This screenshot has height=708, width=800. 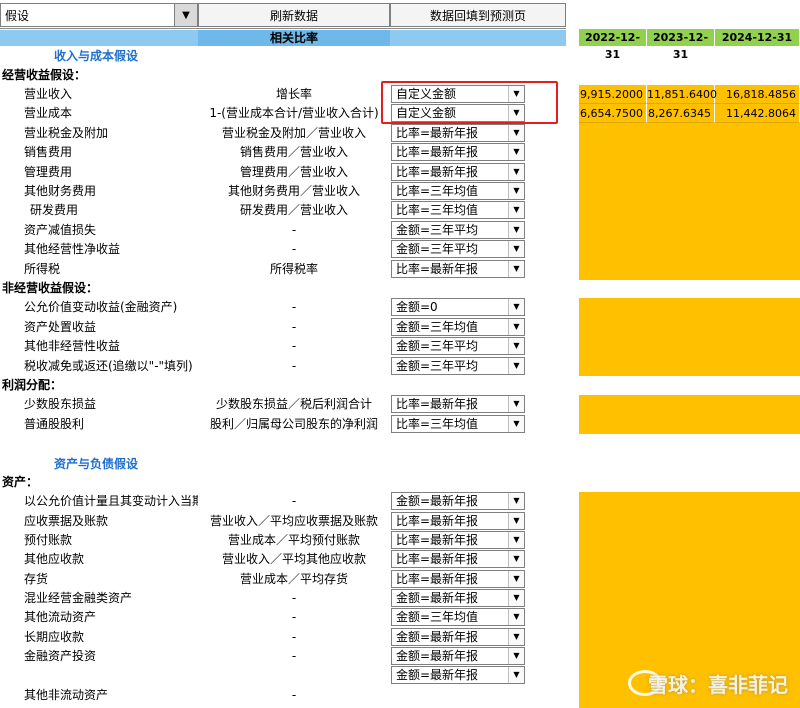 I want to click on highlight-box, so click(x=469, y=102).